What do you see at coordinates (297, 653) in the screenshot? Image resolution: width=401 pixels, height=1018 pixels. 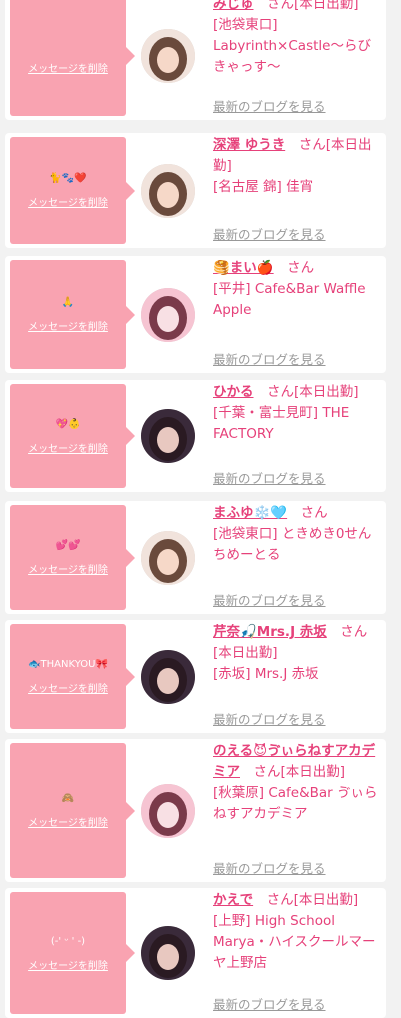 I see `cast-info: 芹奈🎣Mrs.J 赤坂 さん[本日出勤] [赤坂] Mrs.J 赤坂` at bounding box center [297, 653].